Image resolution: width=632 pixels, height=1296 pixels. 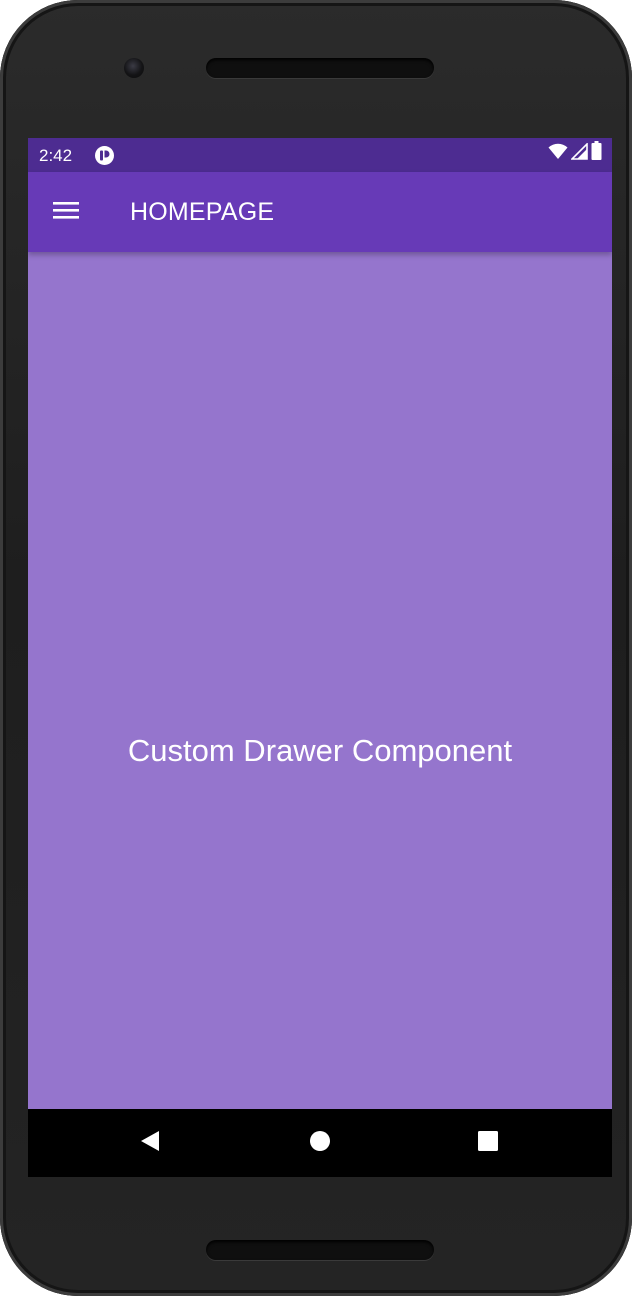 I want to click on menu-button, so click(x=66, y=212).